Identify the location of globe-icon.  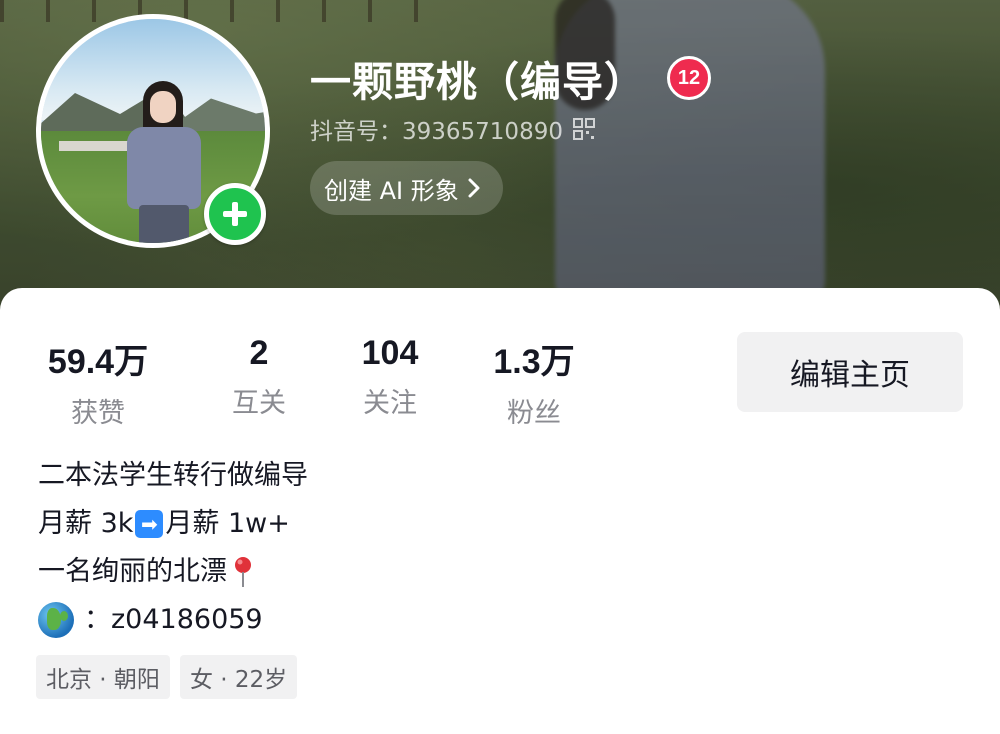
(56, 620).